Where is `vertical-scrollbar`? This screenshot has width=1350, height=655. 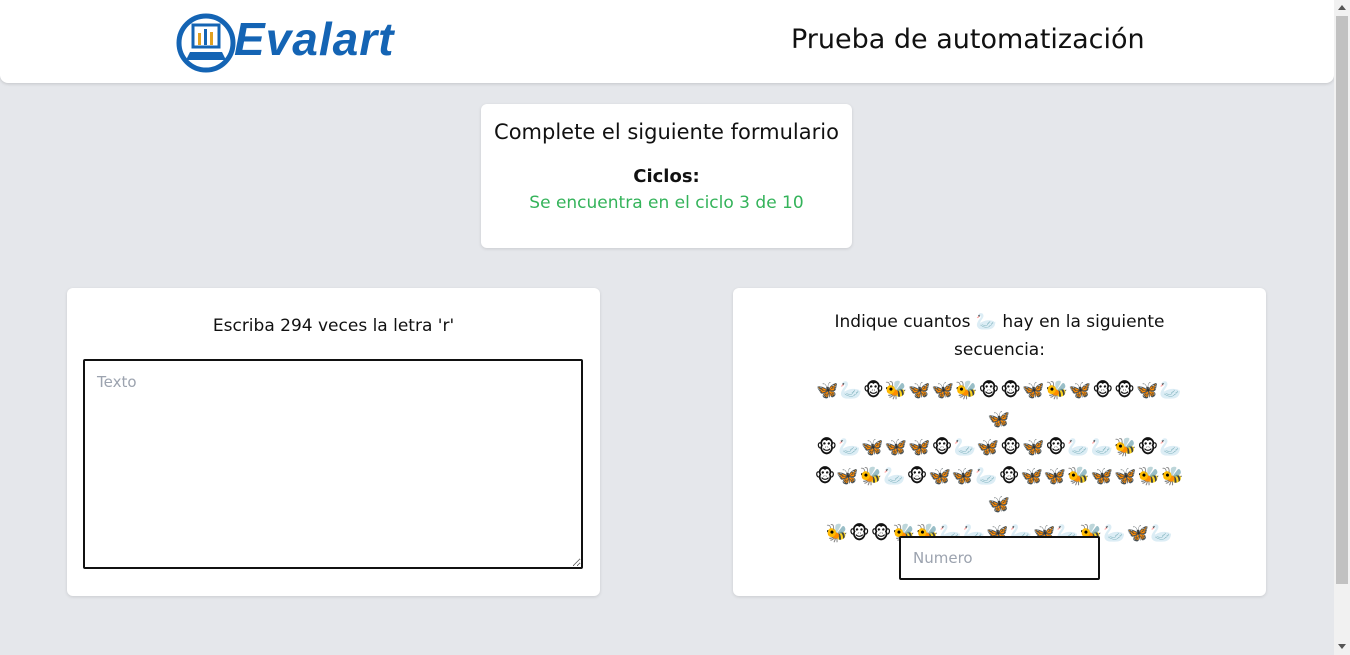
vertical-scrollbar is located at coordinates (1342, 327).